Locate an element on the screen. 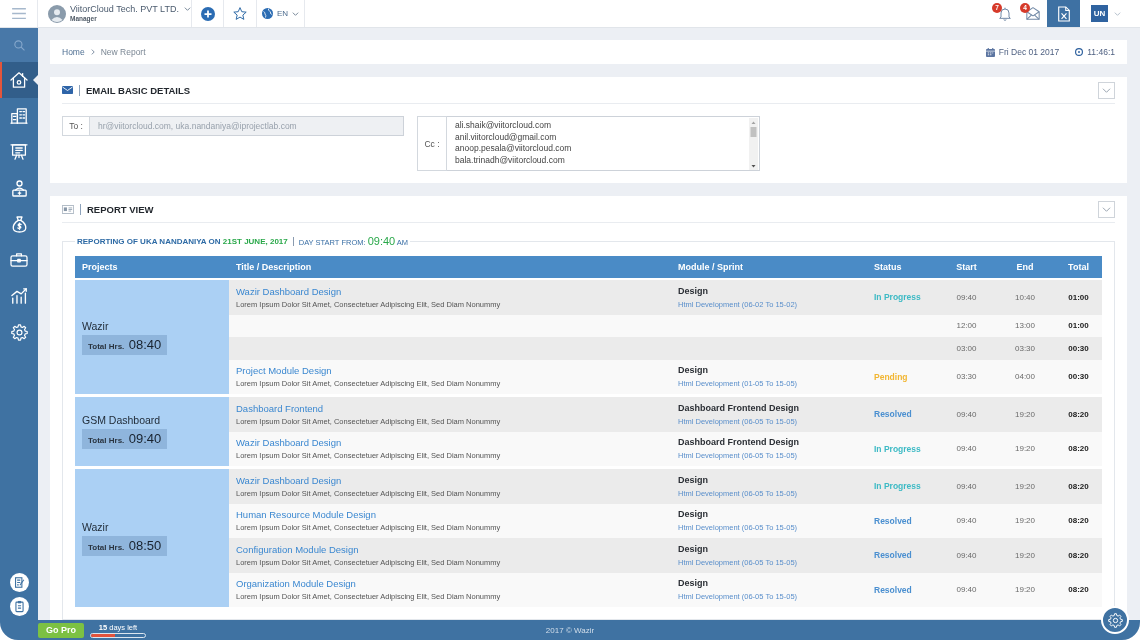 This screenshot has width=1140, height=640. company-name: ViitorCloud Tech. PVT LTD. is located at coordinates (124, 9).